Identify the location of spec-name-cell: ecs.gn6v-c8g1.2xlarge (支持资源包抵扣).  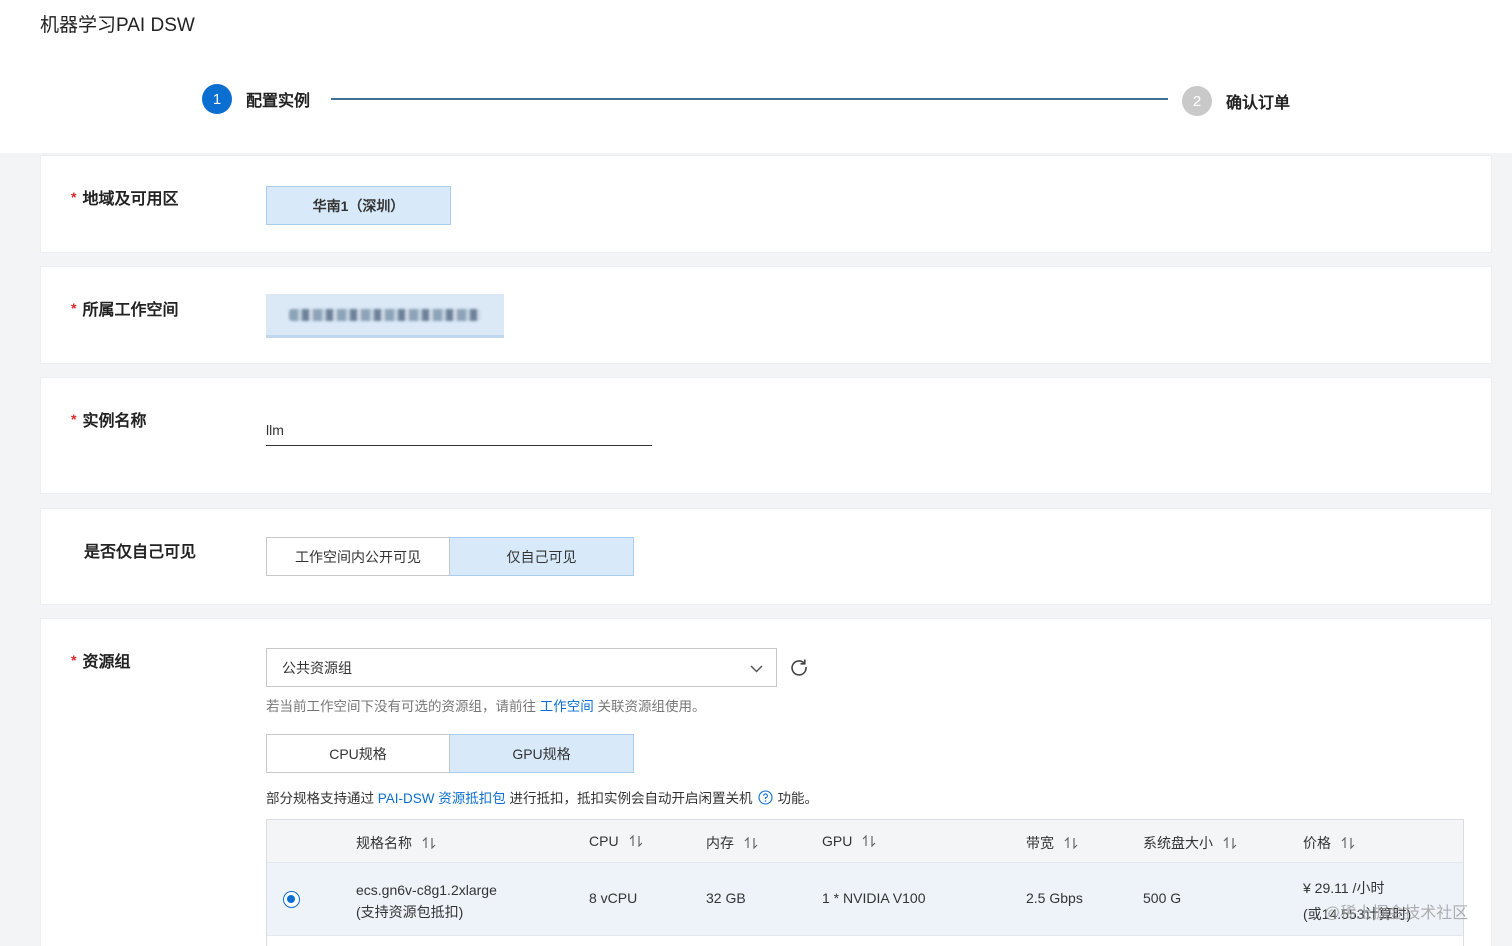
(426, 901).